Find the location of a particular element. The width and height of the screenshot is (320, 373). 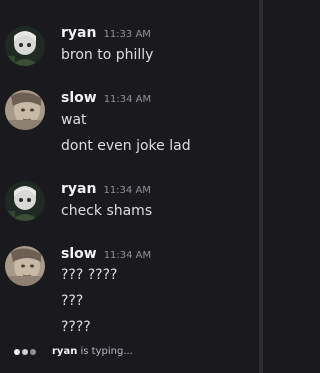

message-text: ??? ???? is located at coordinates (89, 275).